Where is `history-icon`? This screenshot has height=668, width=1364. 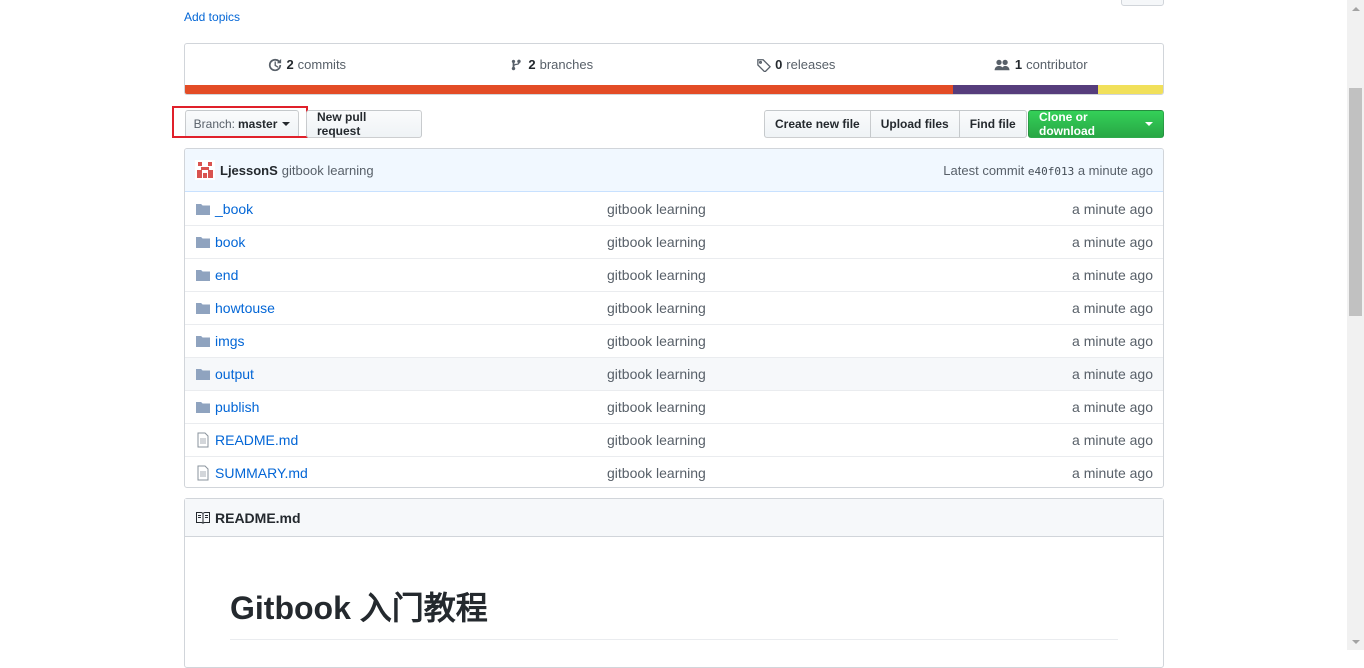
history-icon is located at coordinates (275, 64).